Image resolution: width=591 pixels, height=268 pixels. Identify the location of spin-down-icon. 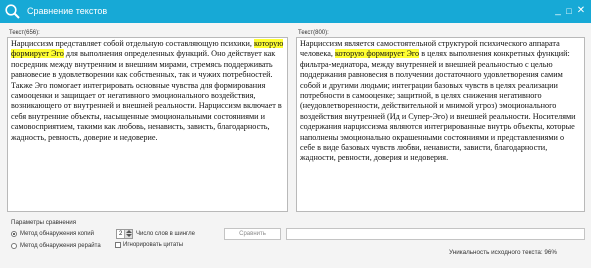
(129, 235).